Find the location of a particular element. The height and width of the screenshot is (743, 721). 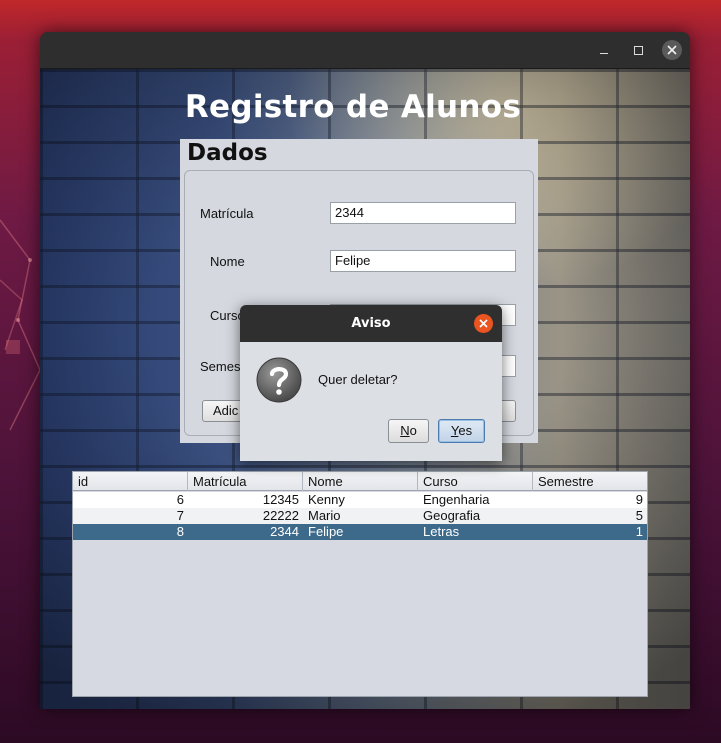

column-header-id: id is located at coordinates (130, 481).